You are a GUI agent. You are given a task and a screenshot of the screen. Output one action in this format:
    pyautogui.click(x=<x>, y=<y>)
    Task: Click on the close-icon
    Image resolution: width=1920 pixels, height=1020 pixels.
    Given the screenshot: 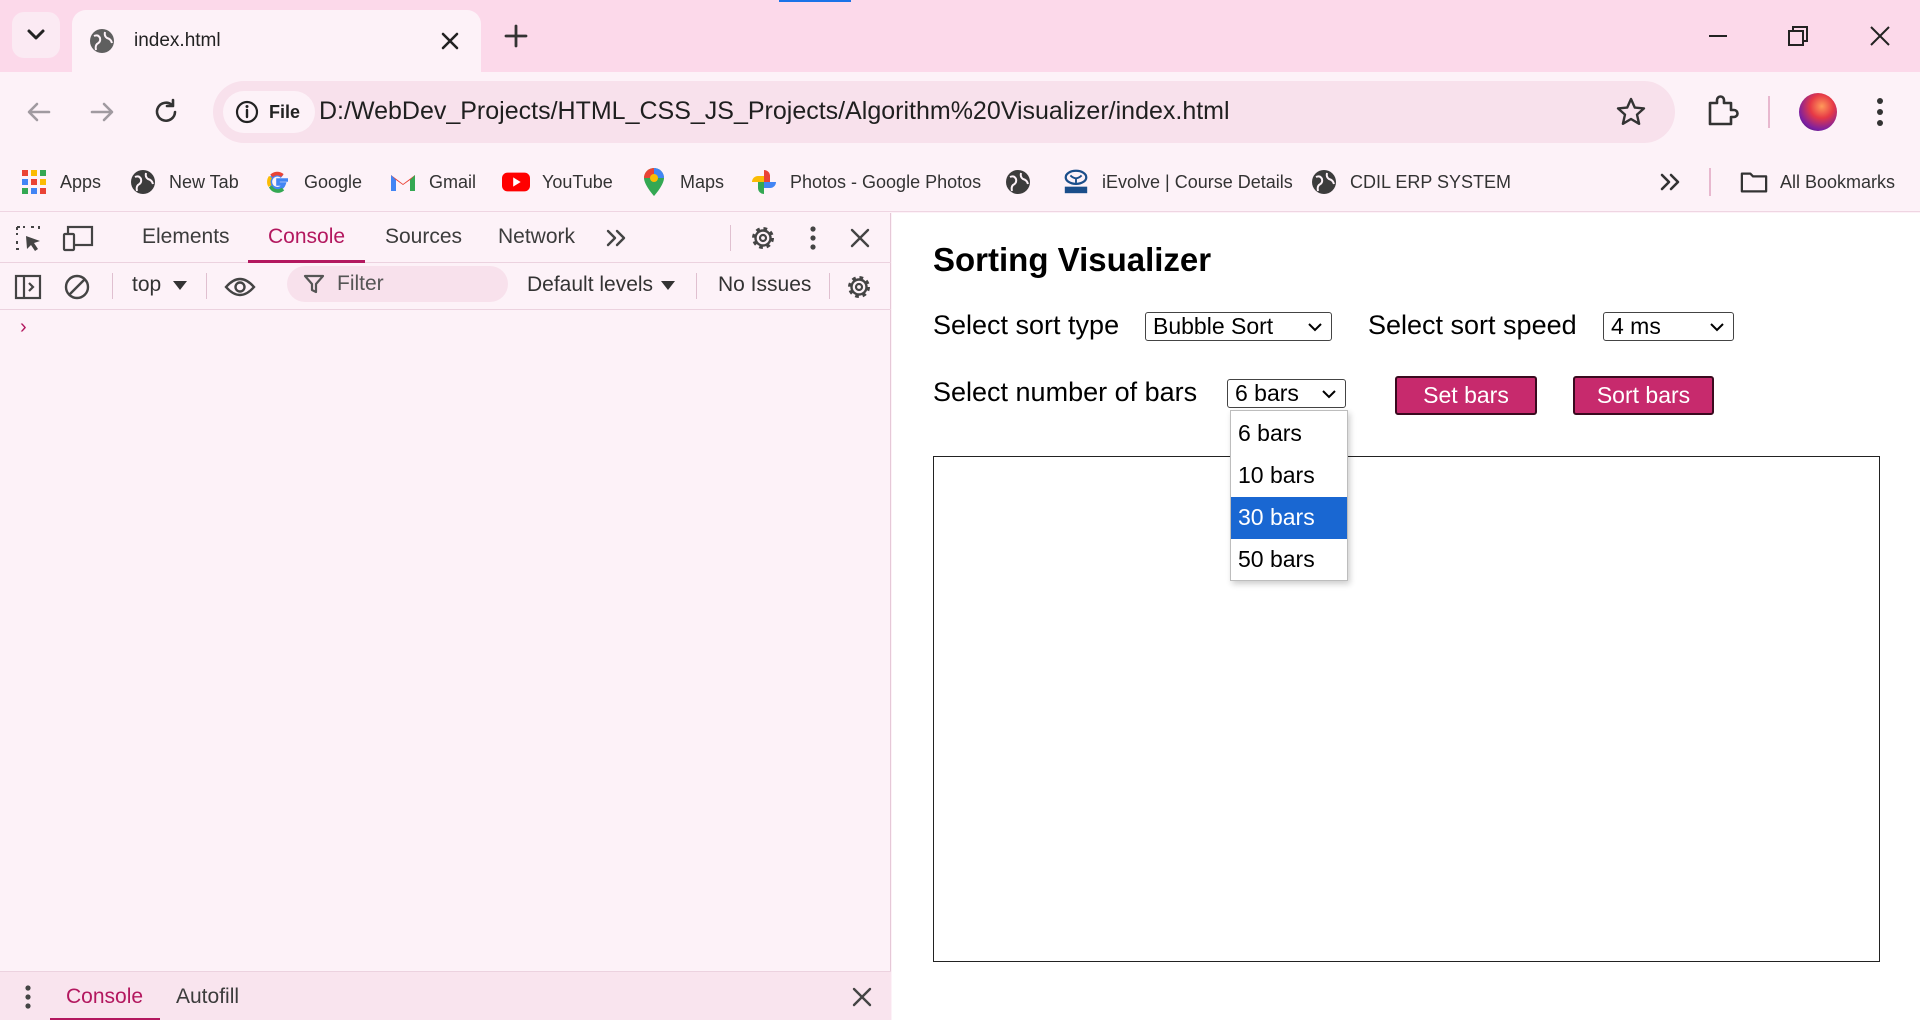 What is the action you would take?
    pyautogui.click(x=860, y=238)
    